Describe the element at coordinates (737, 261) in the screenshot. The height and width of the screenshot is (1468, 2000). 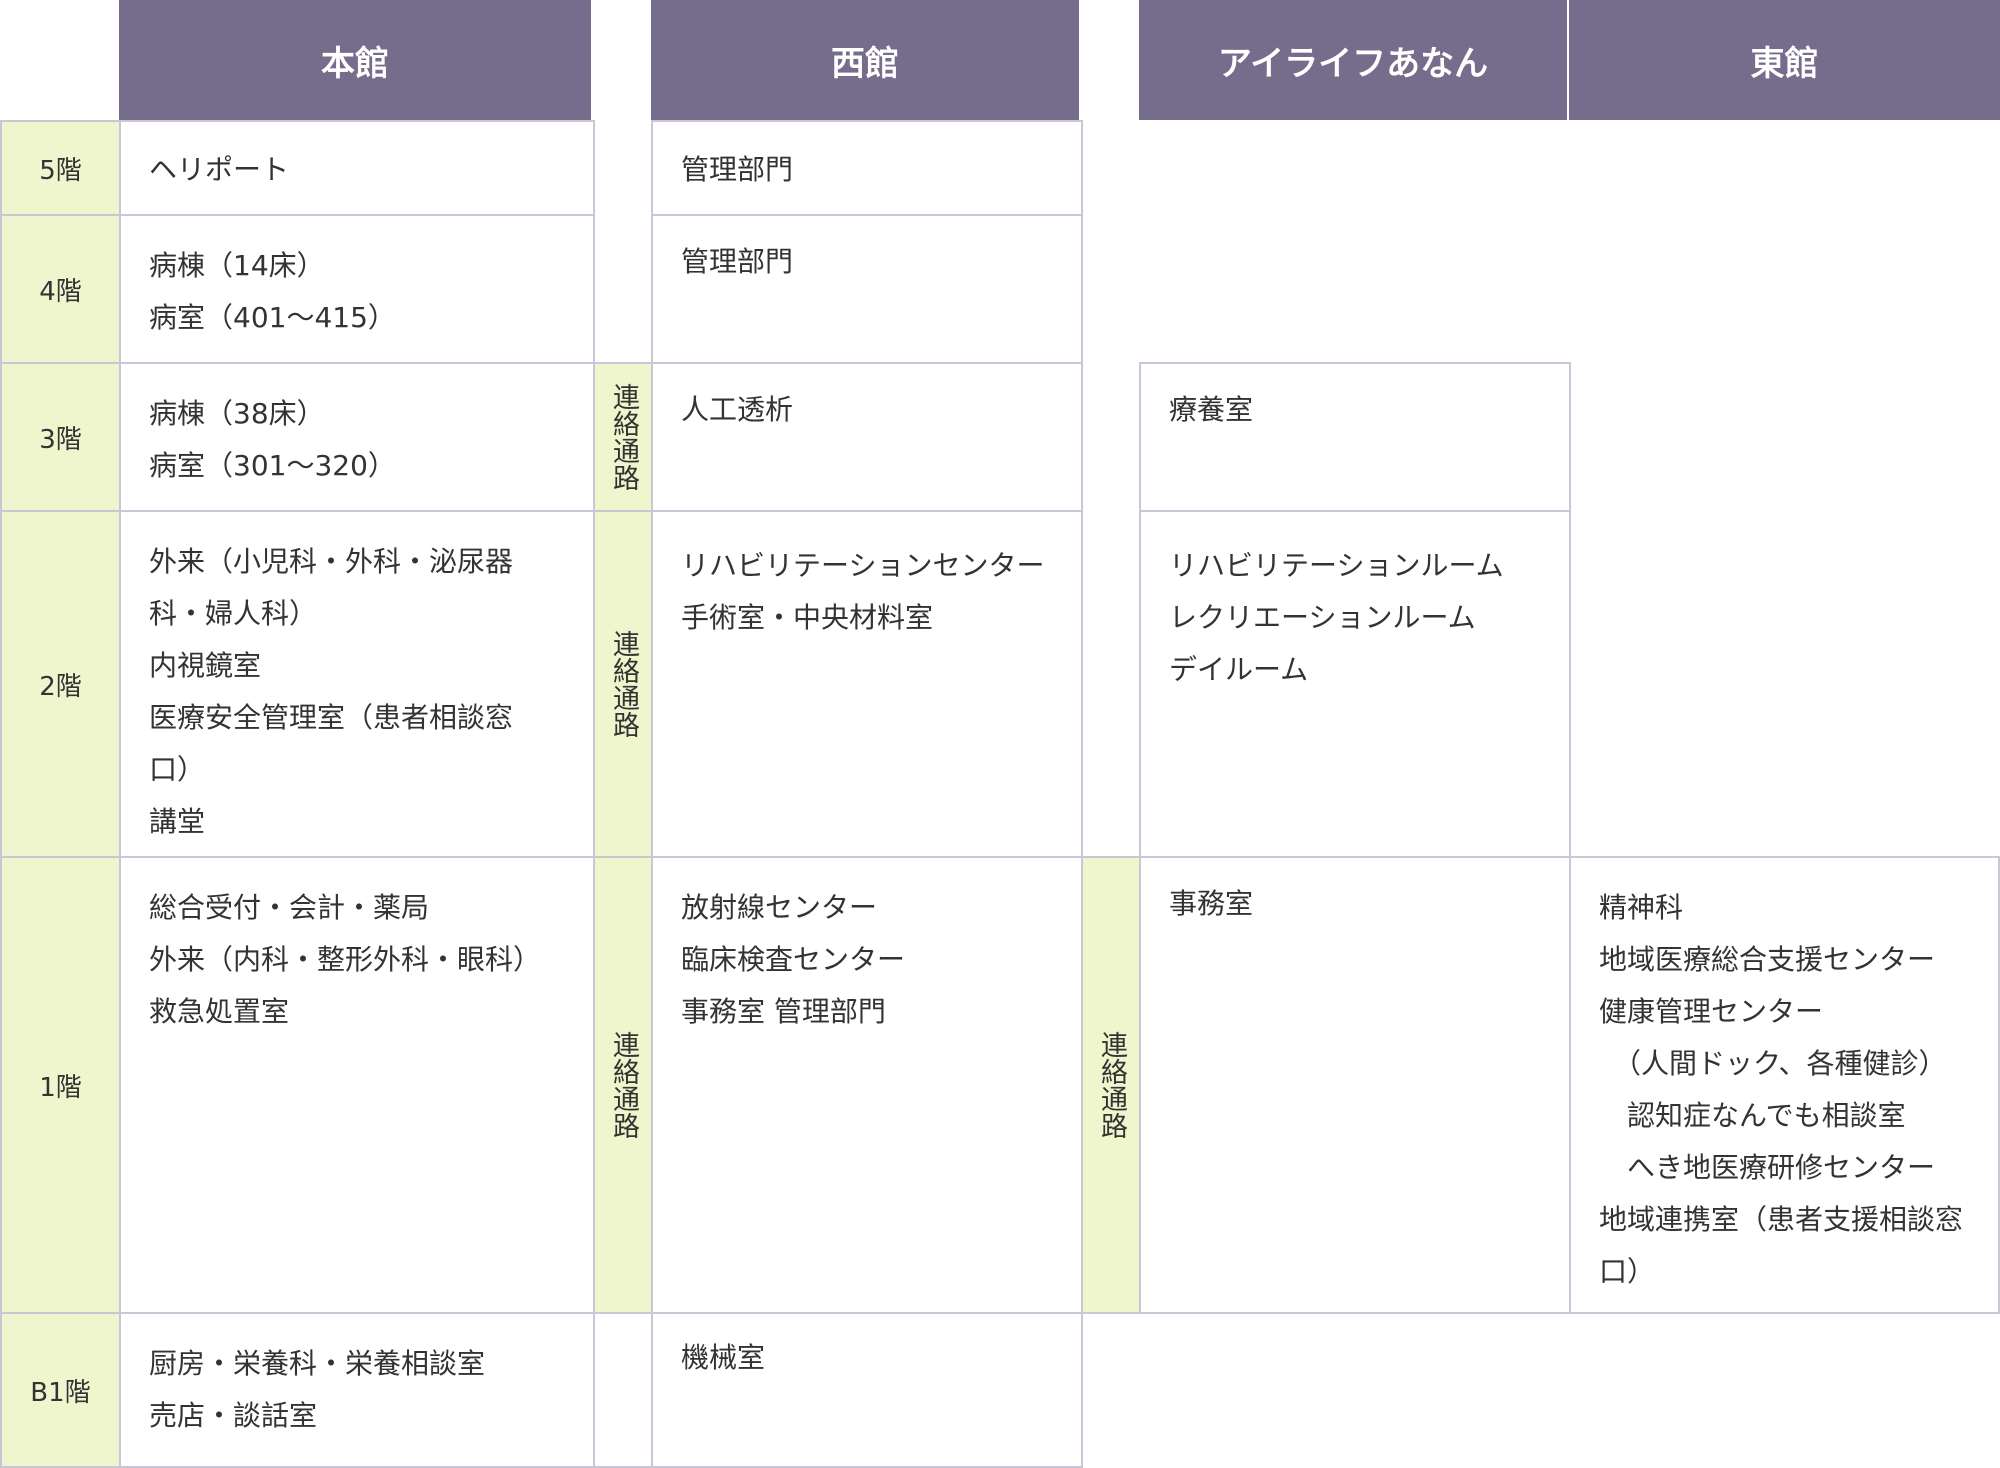
I see `nishikan-4f-line-0: 管理部門` at that location.